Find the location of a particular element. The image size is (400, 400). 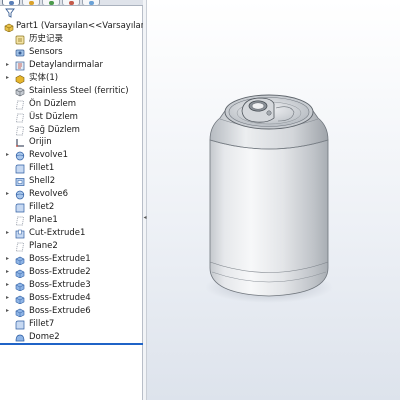

tree-item: Fillet2 is located at coordinates (71, 207).